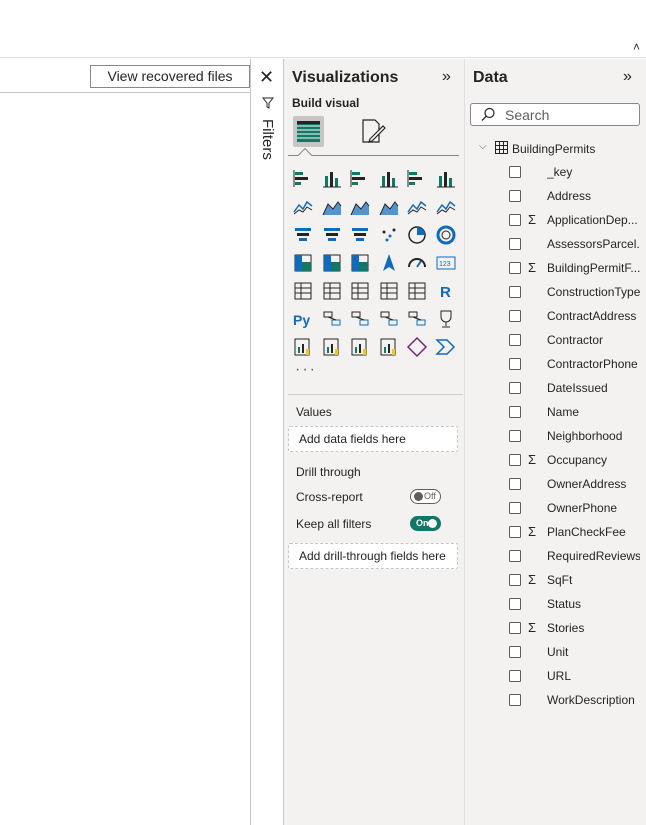  What do you see at coordinates (303, 347) in the screenshot?
I see `paginated-report-icon` at bounding box center [303, 347].